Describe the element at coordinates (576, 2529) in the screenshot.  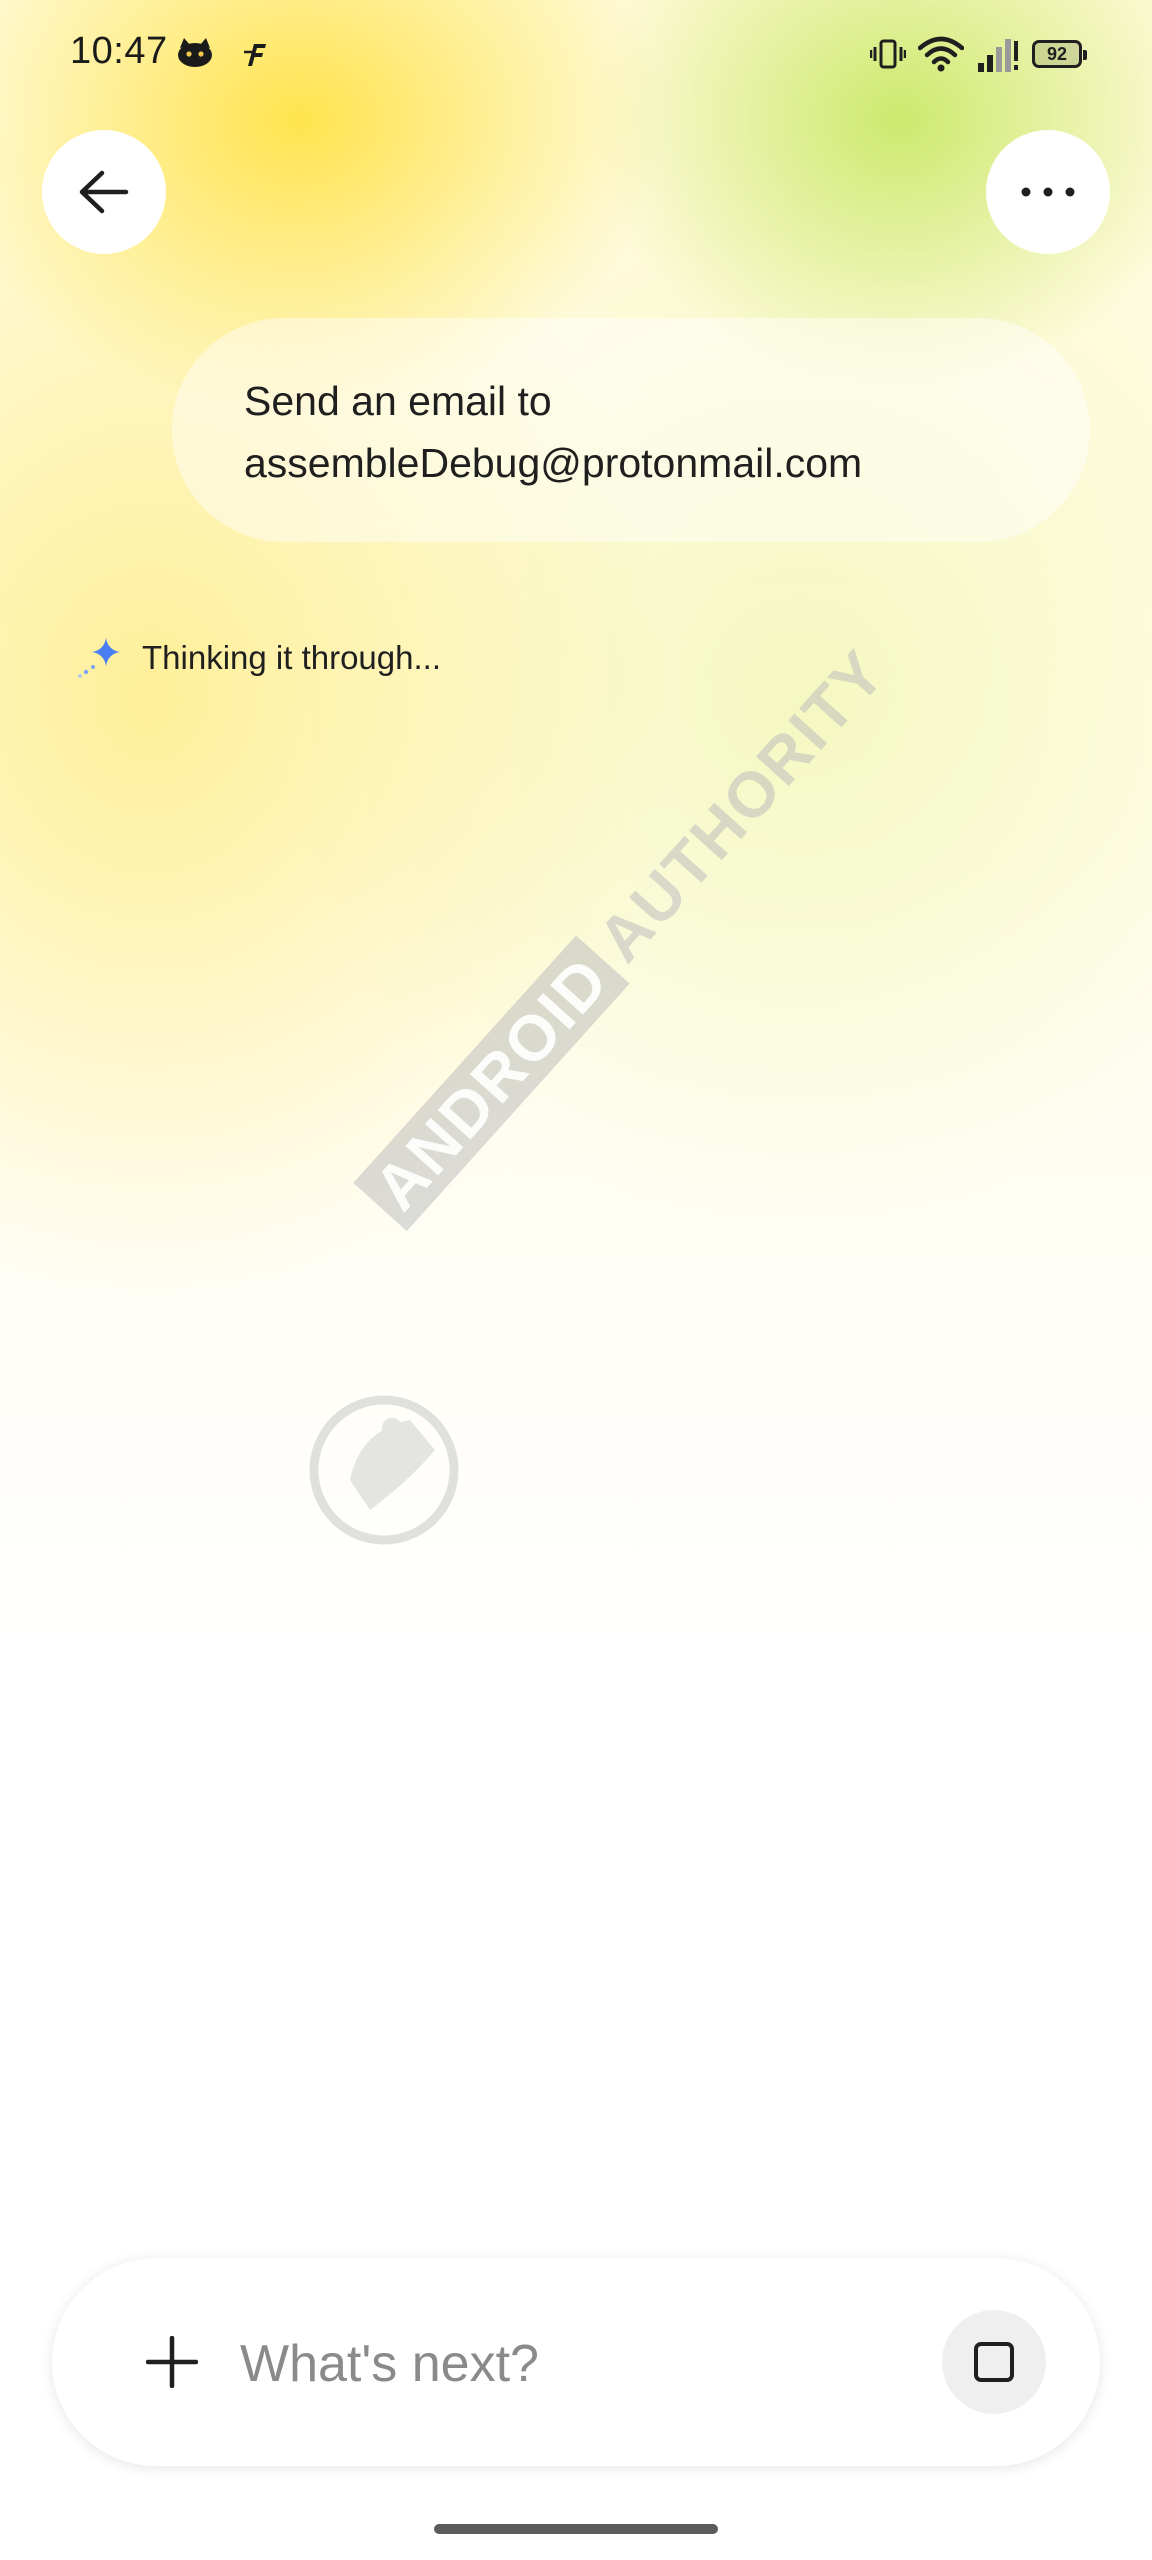
I see `home-indicator` at that location.